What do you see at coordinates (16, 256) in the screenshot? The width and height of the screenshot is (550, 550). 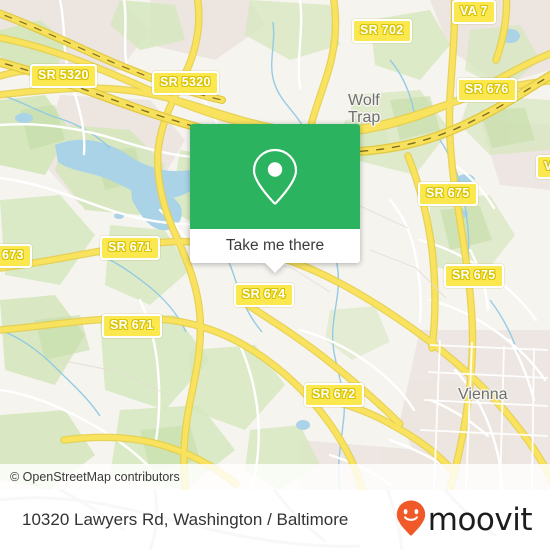 I see `road-shield-sr-673: 673` at bounding box center [16, 256].